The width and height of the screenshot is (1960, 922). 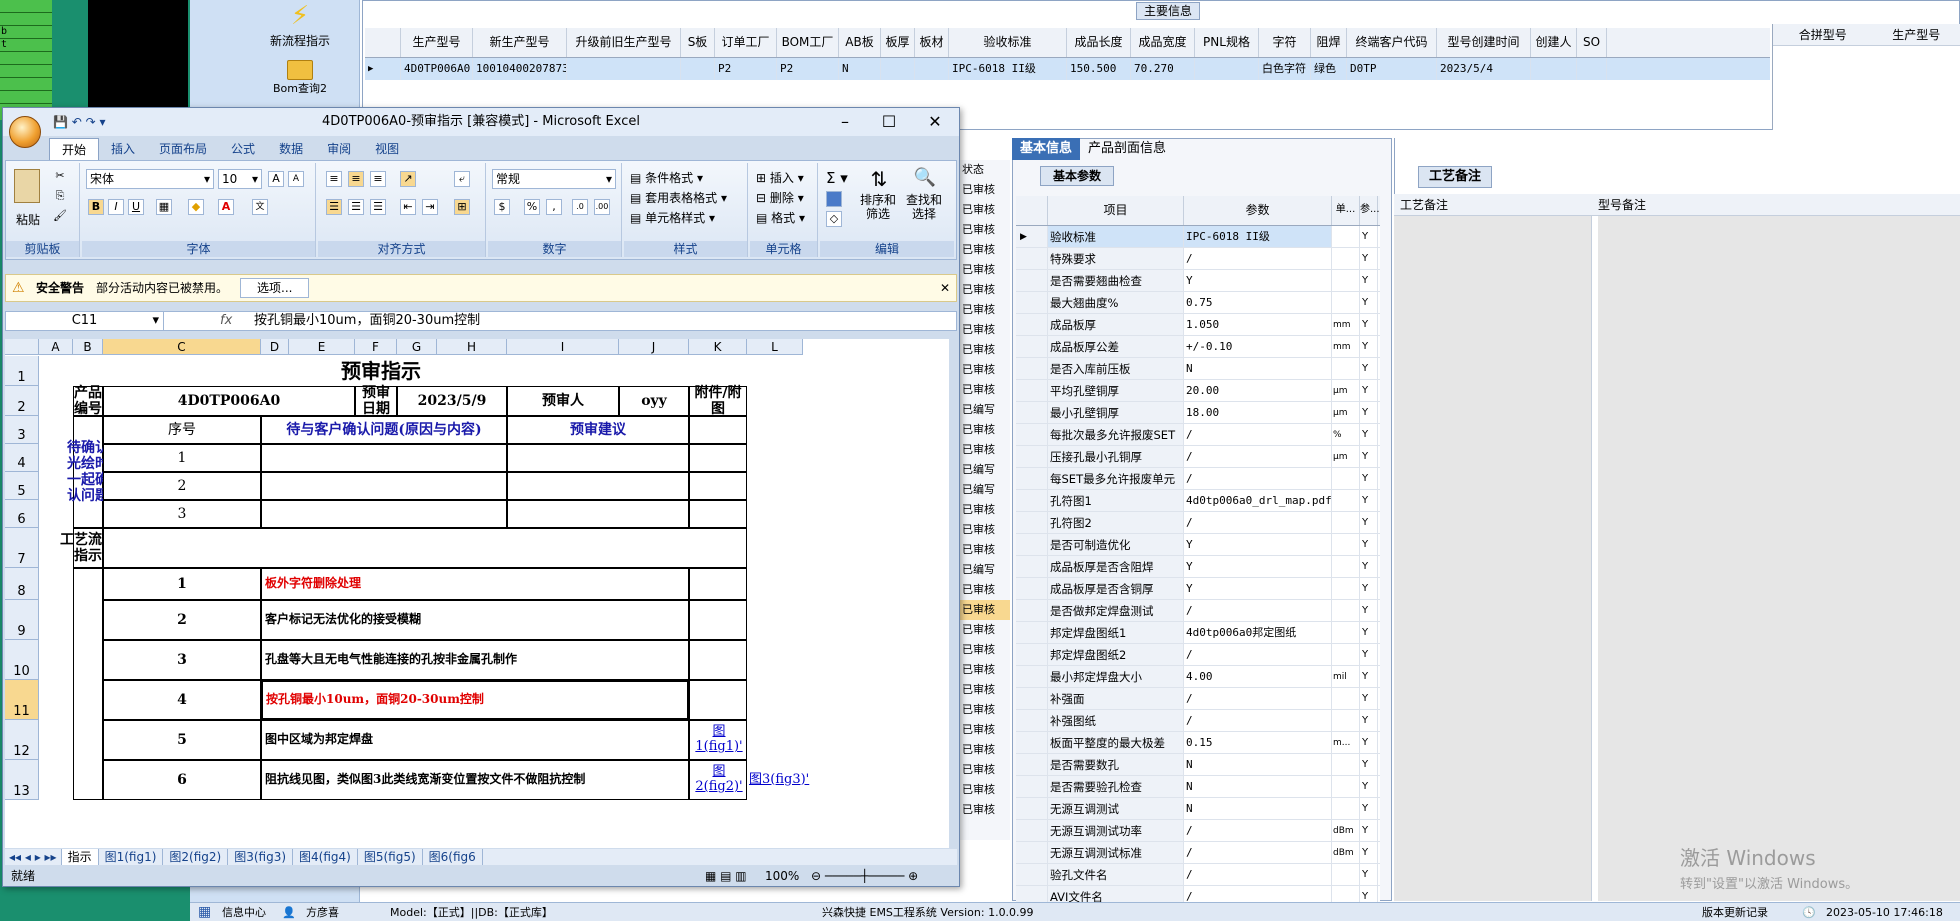 What do you see at coordinates (325, 857) in the screenshot?
I see `sheet-tab: 图4(fig4)` at bounding box center [325, 857].